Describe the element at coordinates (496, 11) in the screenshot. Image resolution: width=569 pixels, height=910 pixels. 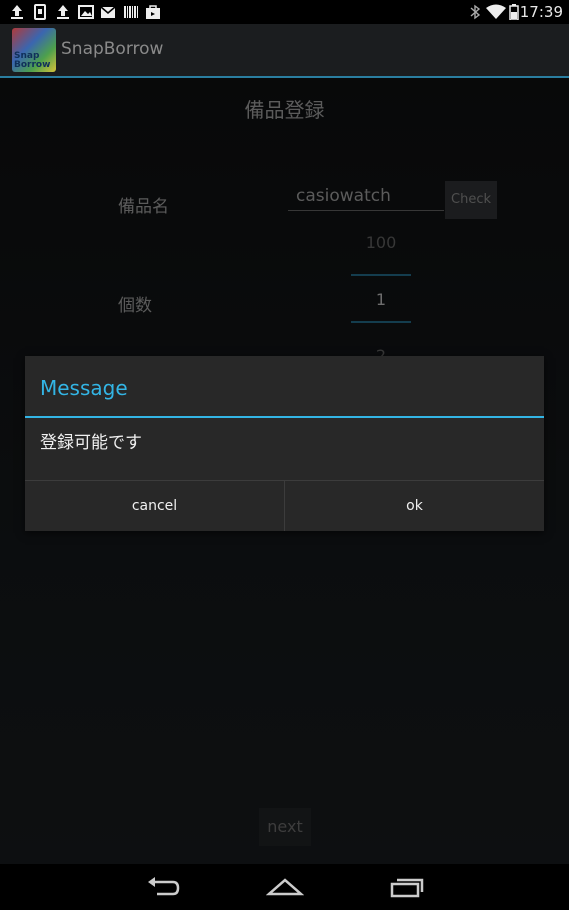
I see `wifi-icon` at that location.